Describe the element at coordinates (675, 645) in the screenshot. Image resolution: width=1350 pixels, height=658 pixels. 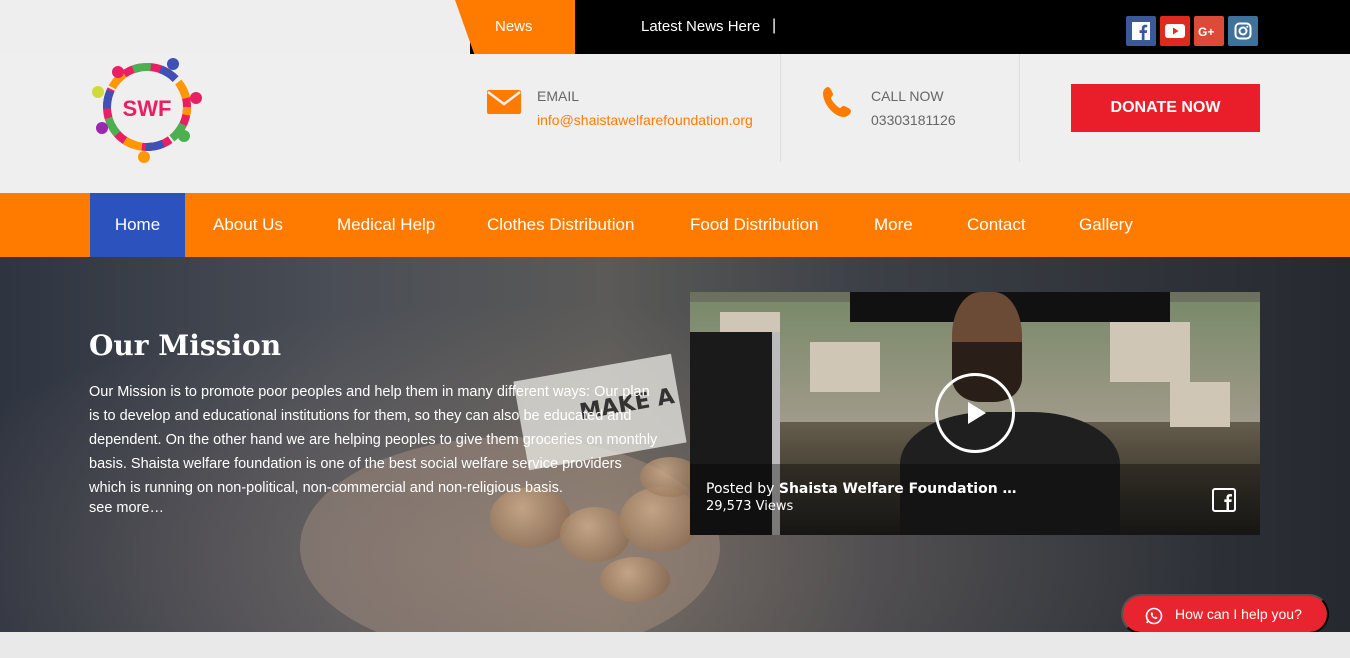
I see `page-bottom` at that location.